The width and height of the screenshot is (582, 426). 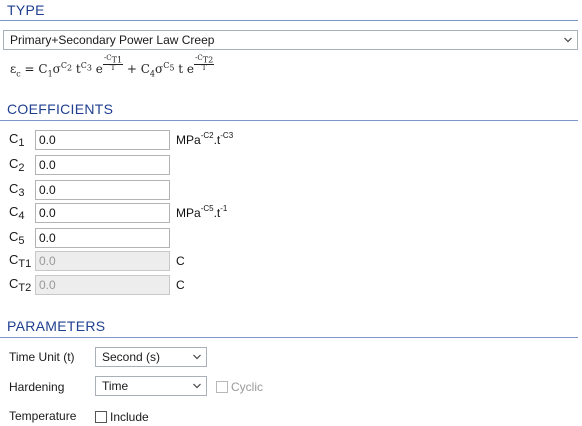 What do you see at coordinates (21, 143) in the screenshot?
I see `coefficient-label-sub: 1` at bounding box center [21, 143].